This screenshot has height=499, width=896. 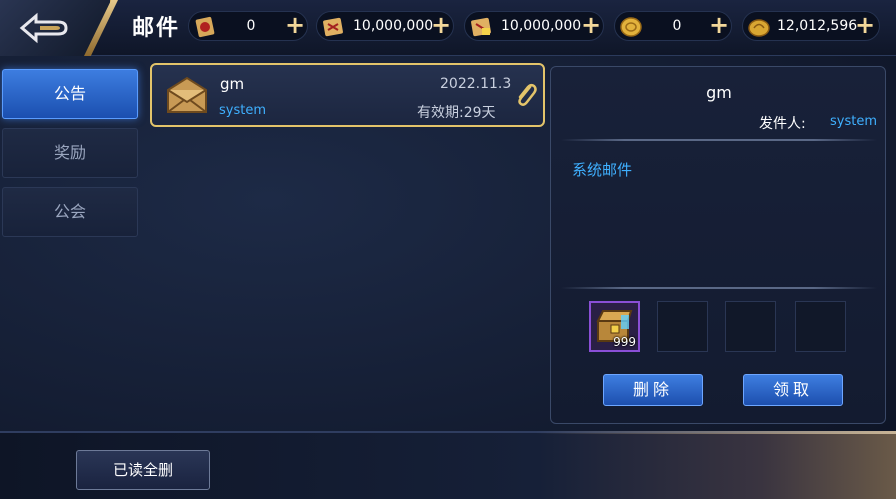 I want to click on resource-red-scroll: 0 +, so click(x=248, y=26).